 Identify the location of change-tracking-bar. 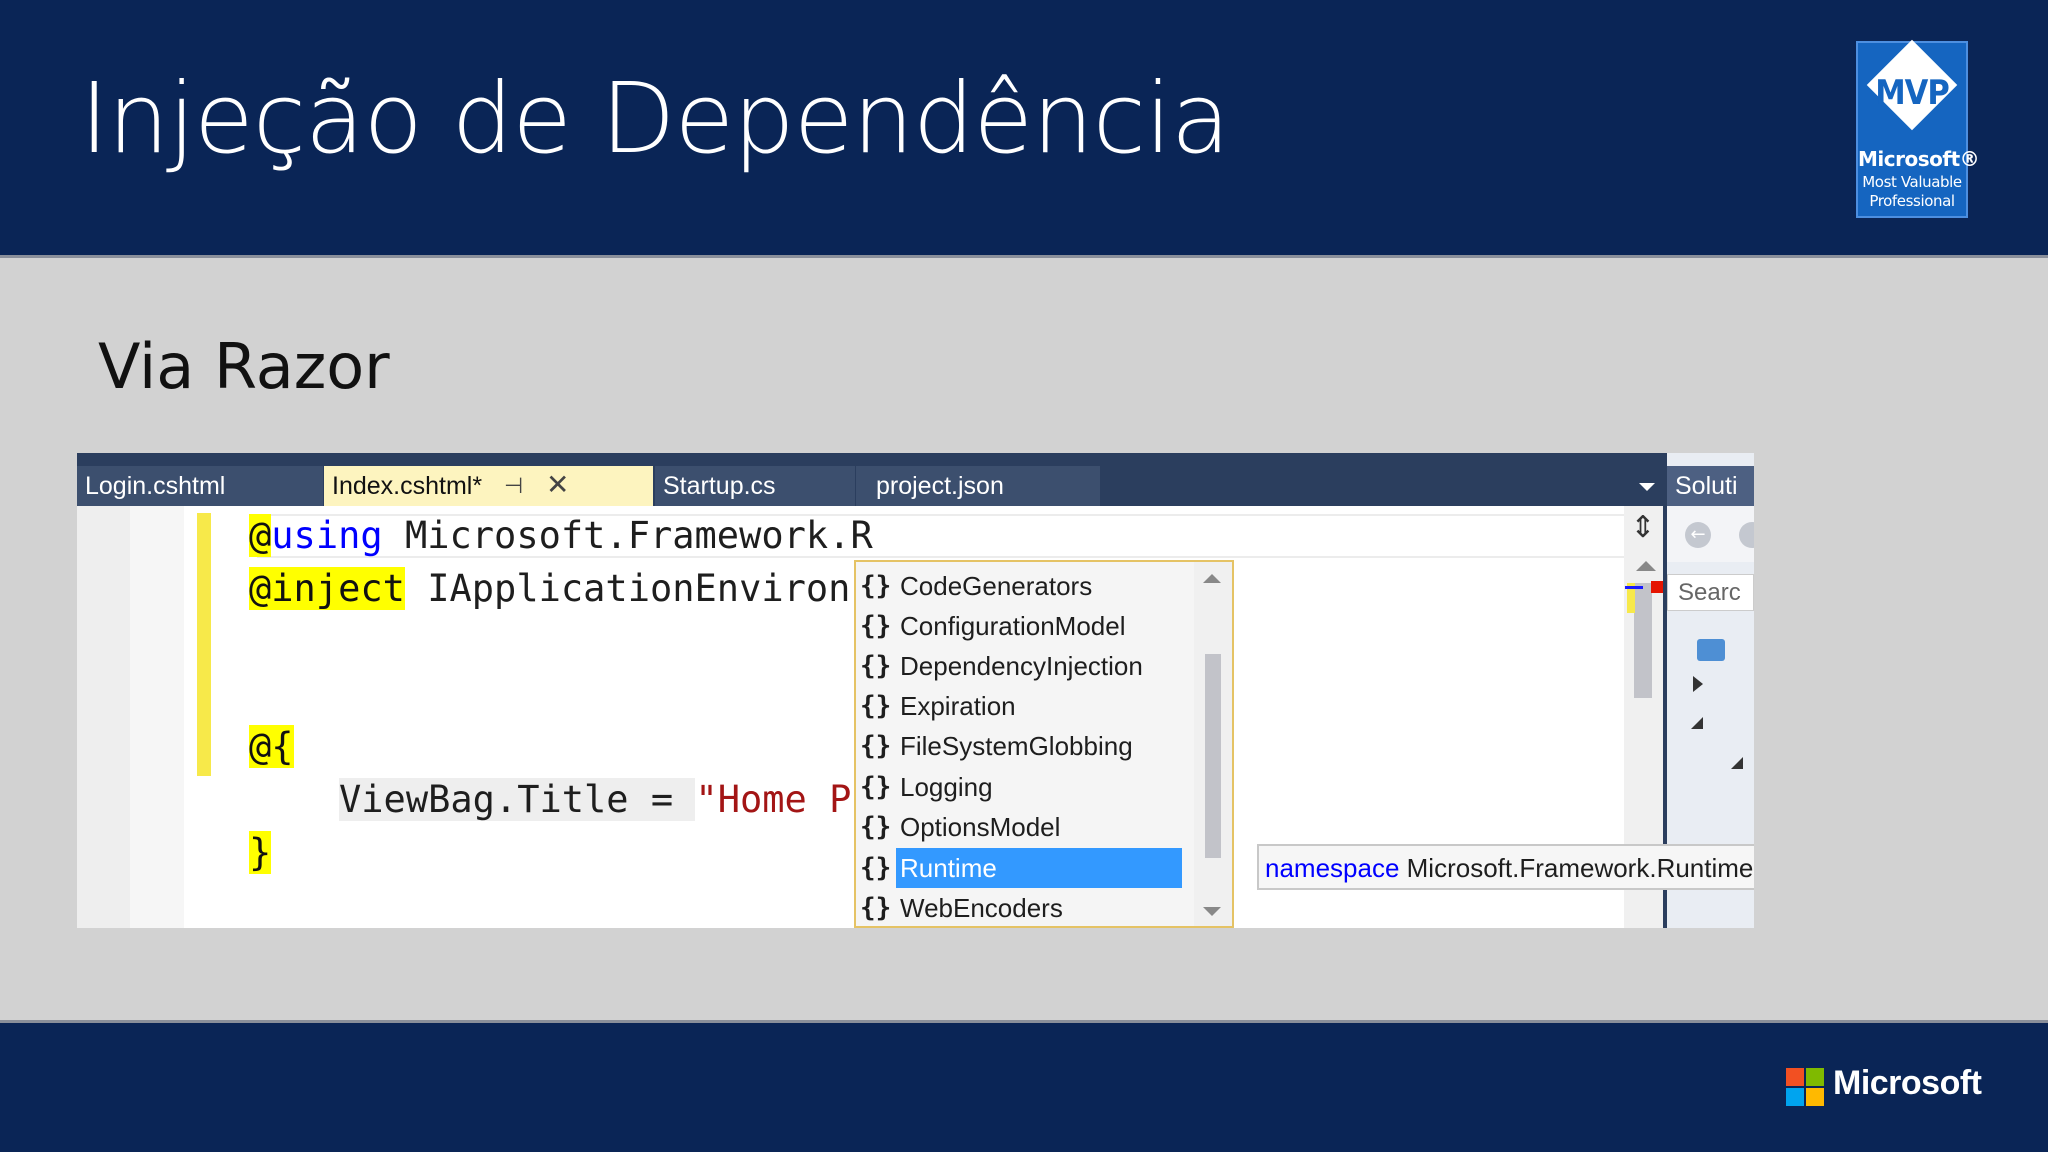
(204, 644).